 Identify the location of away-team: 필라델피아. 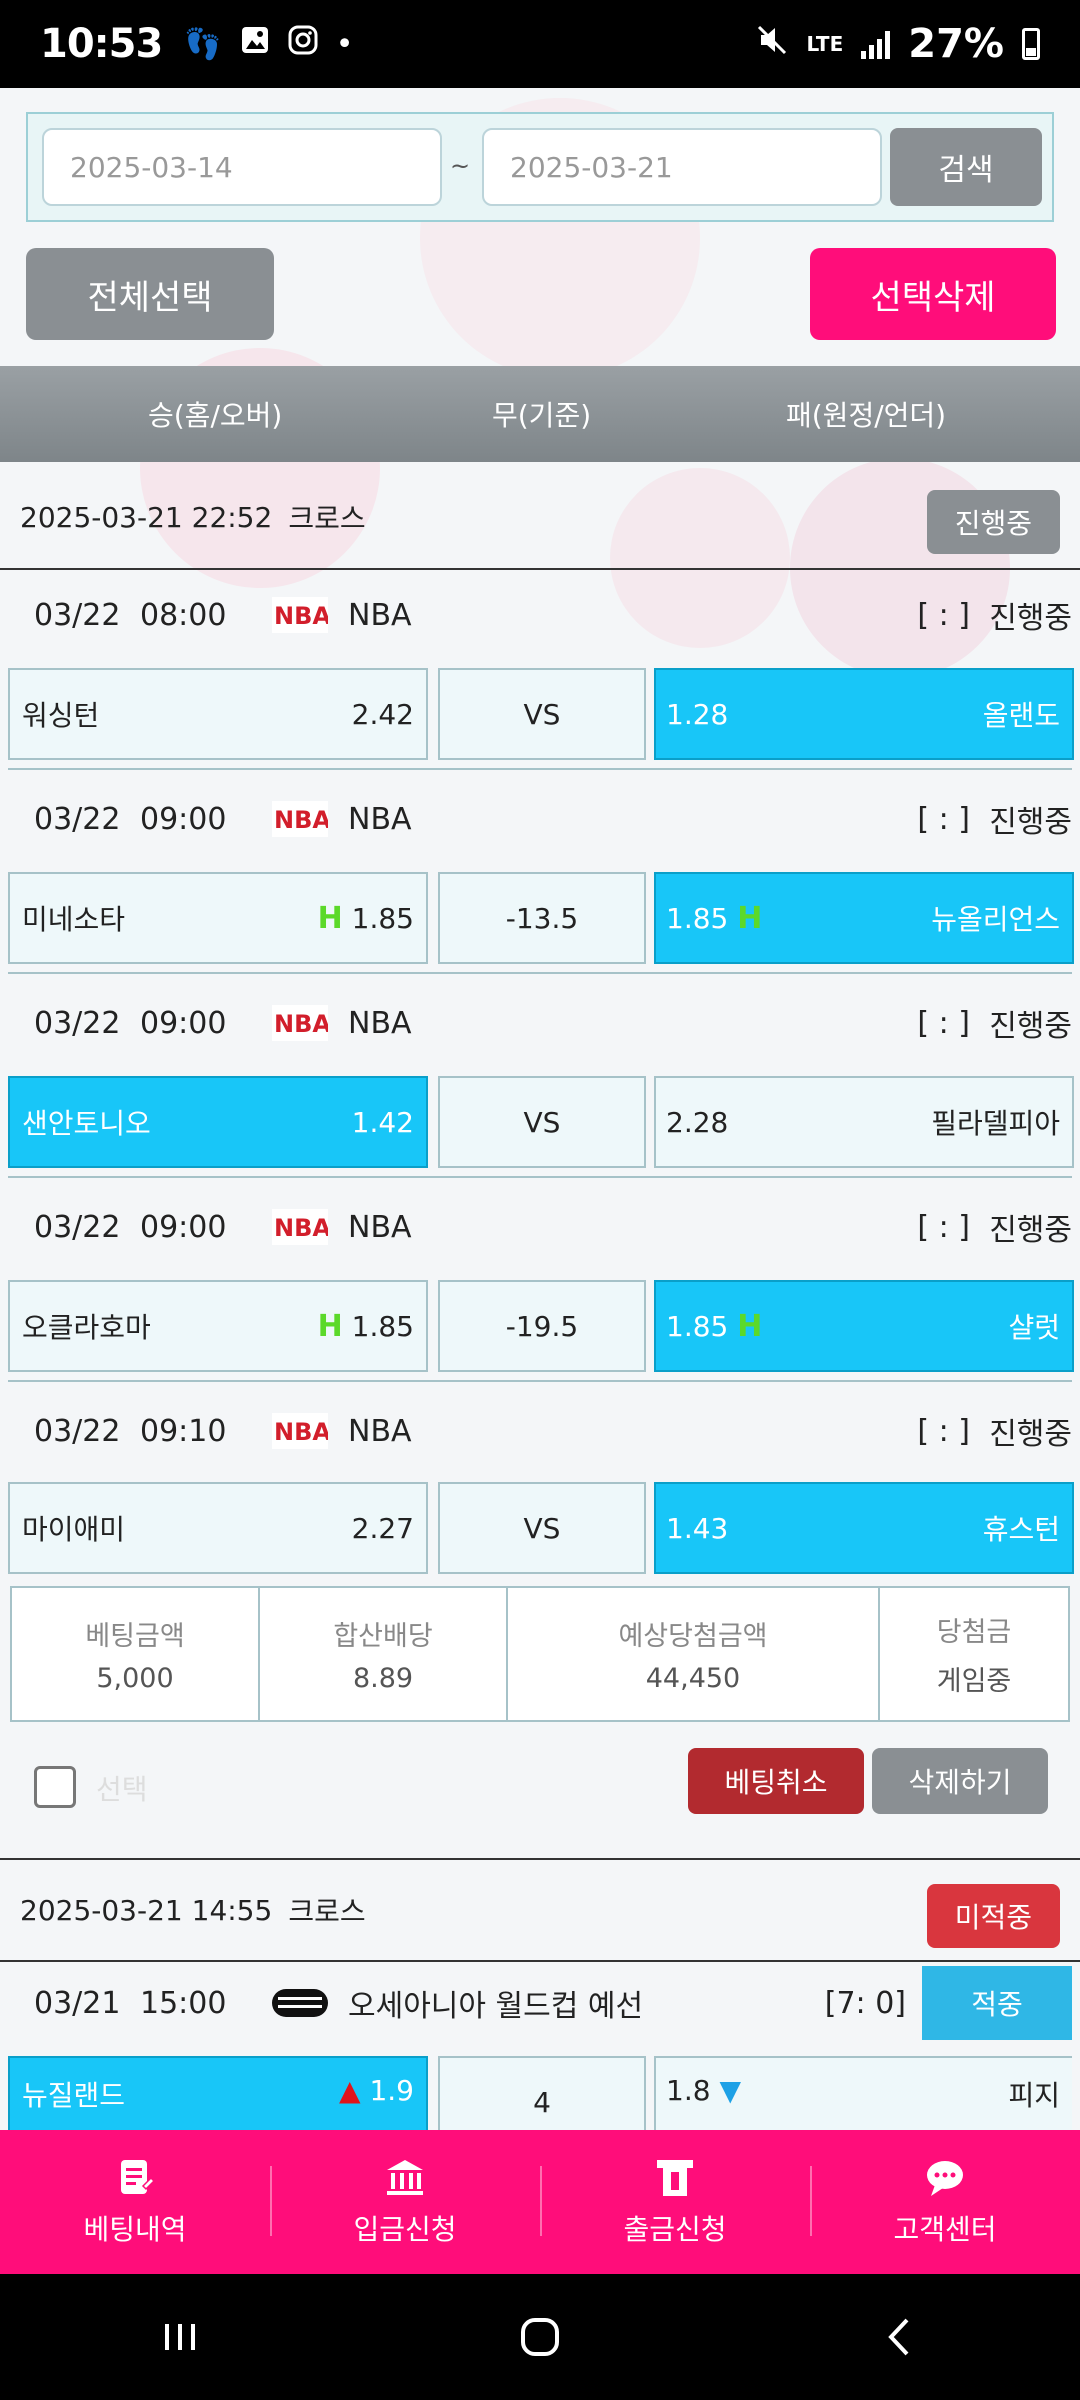
(995, 1123).